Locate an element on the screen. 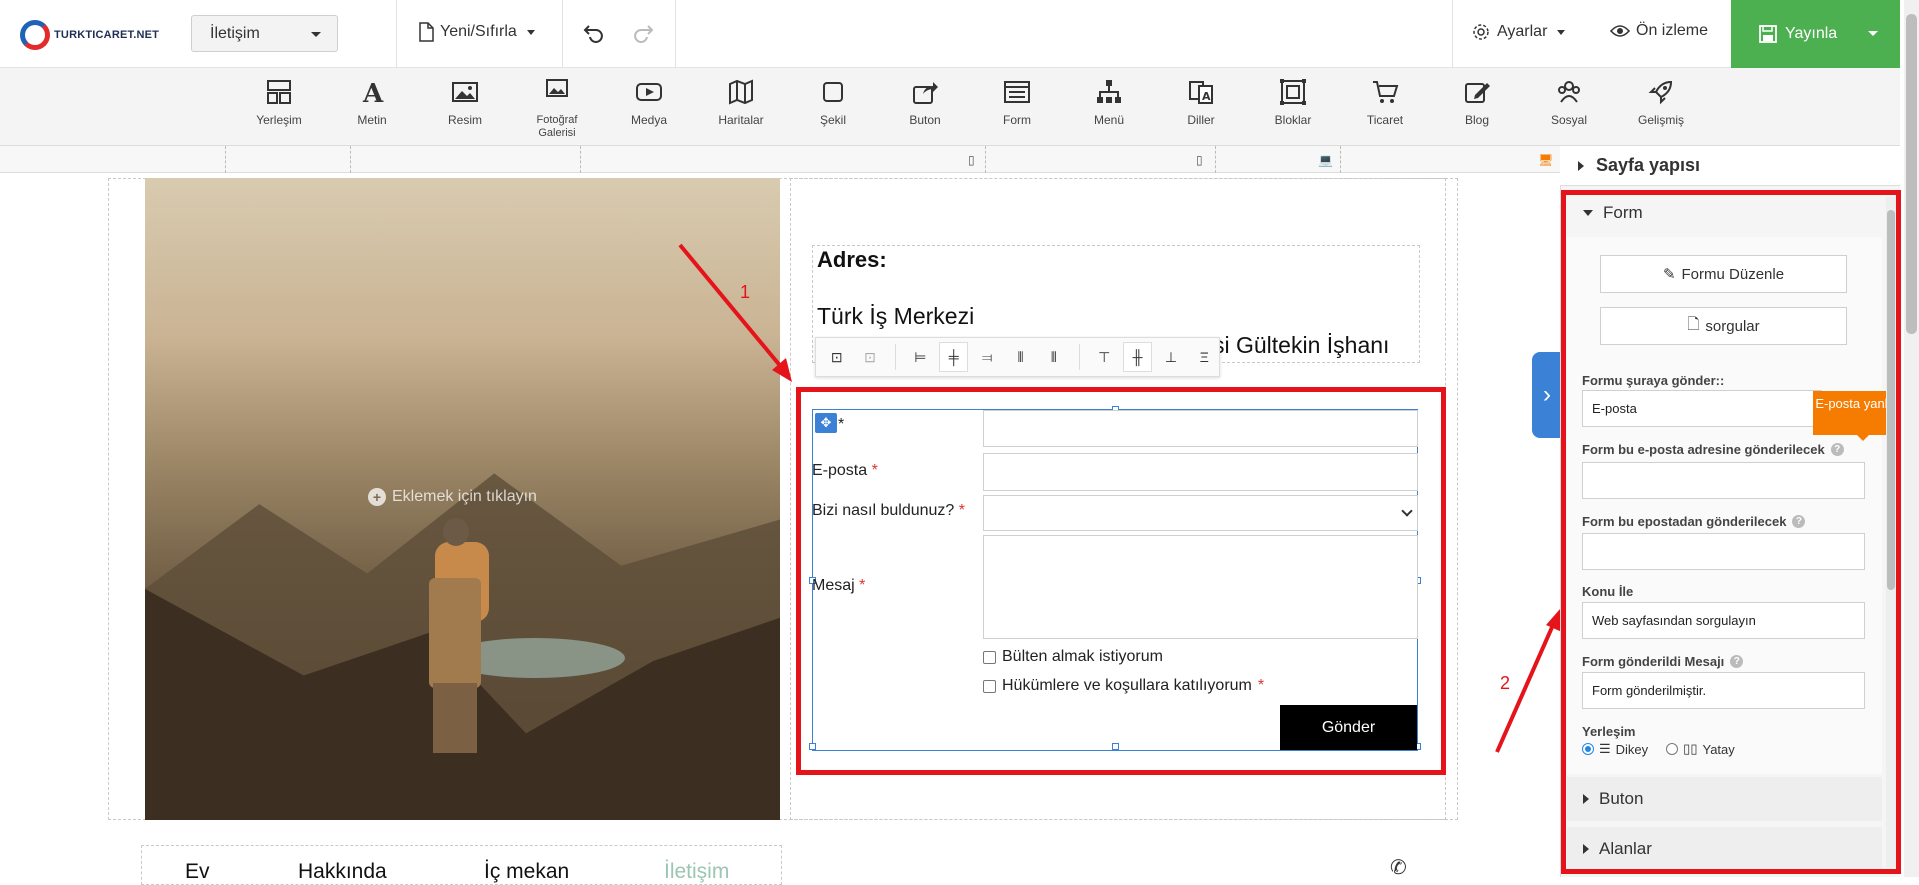 This screenshot has height=885, width=1919. tool-gallery: Fotoğraf Galerisi is located at coordinates (557, 109).